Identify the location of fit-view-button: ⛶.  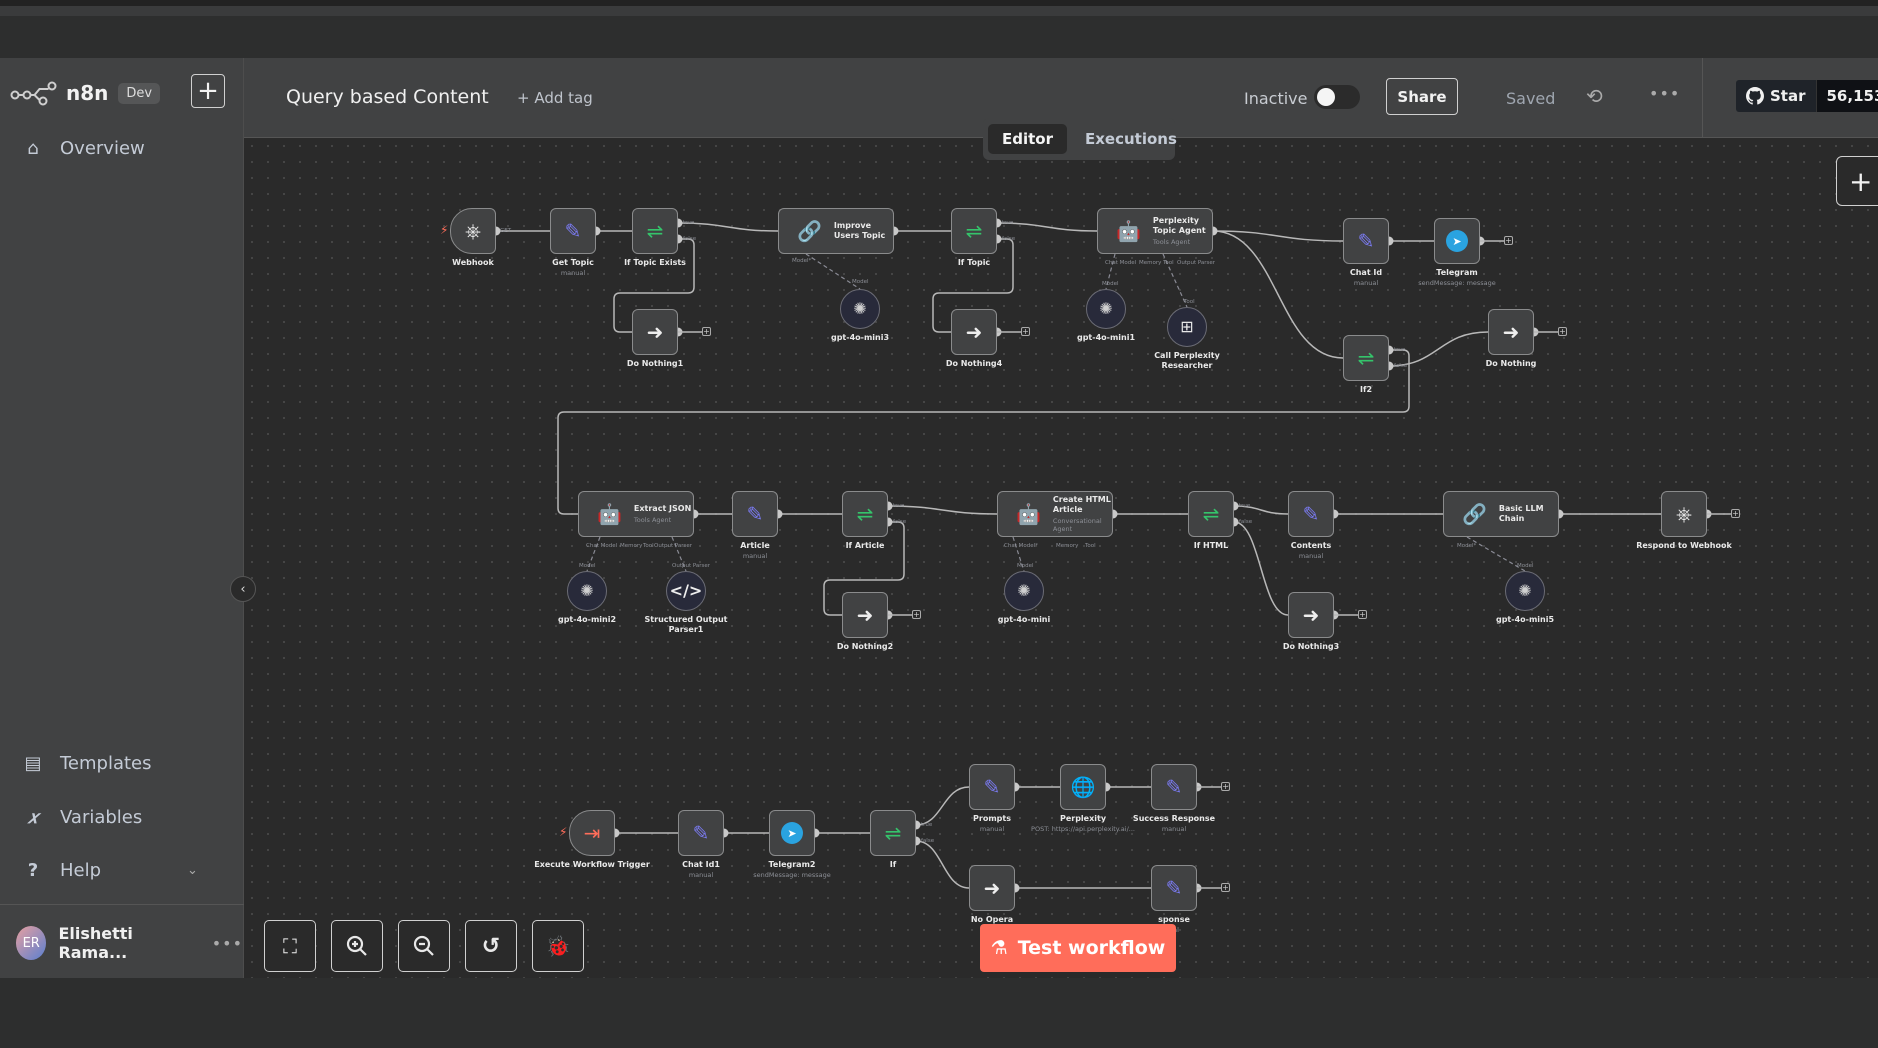
(290, 946).